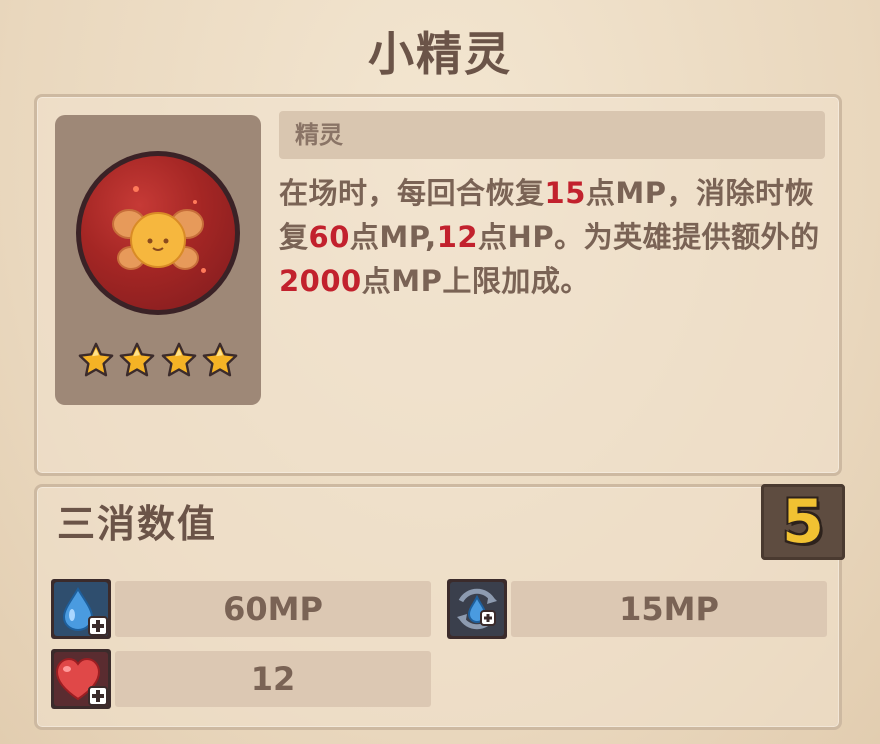  Describe the element at coordinates (669, 609) in the screenshot. I see `stat-value: 15MP` at that location.